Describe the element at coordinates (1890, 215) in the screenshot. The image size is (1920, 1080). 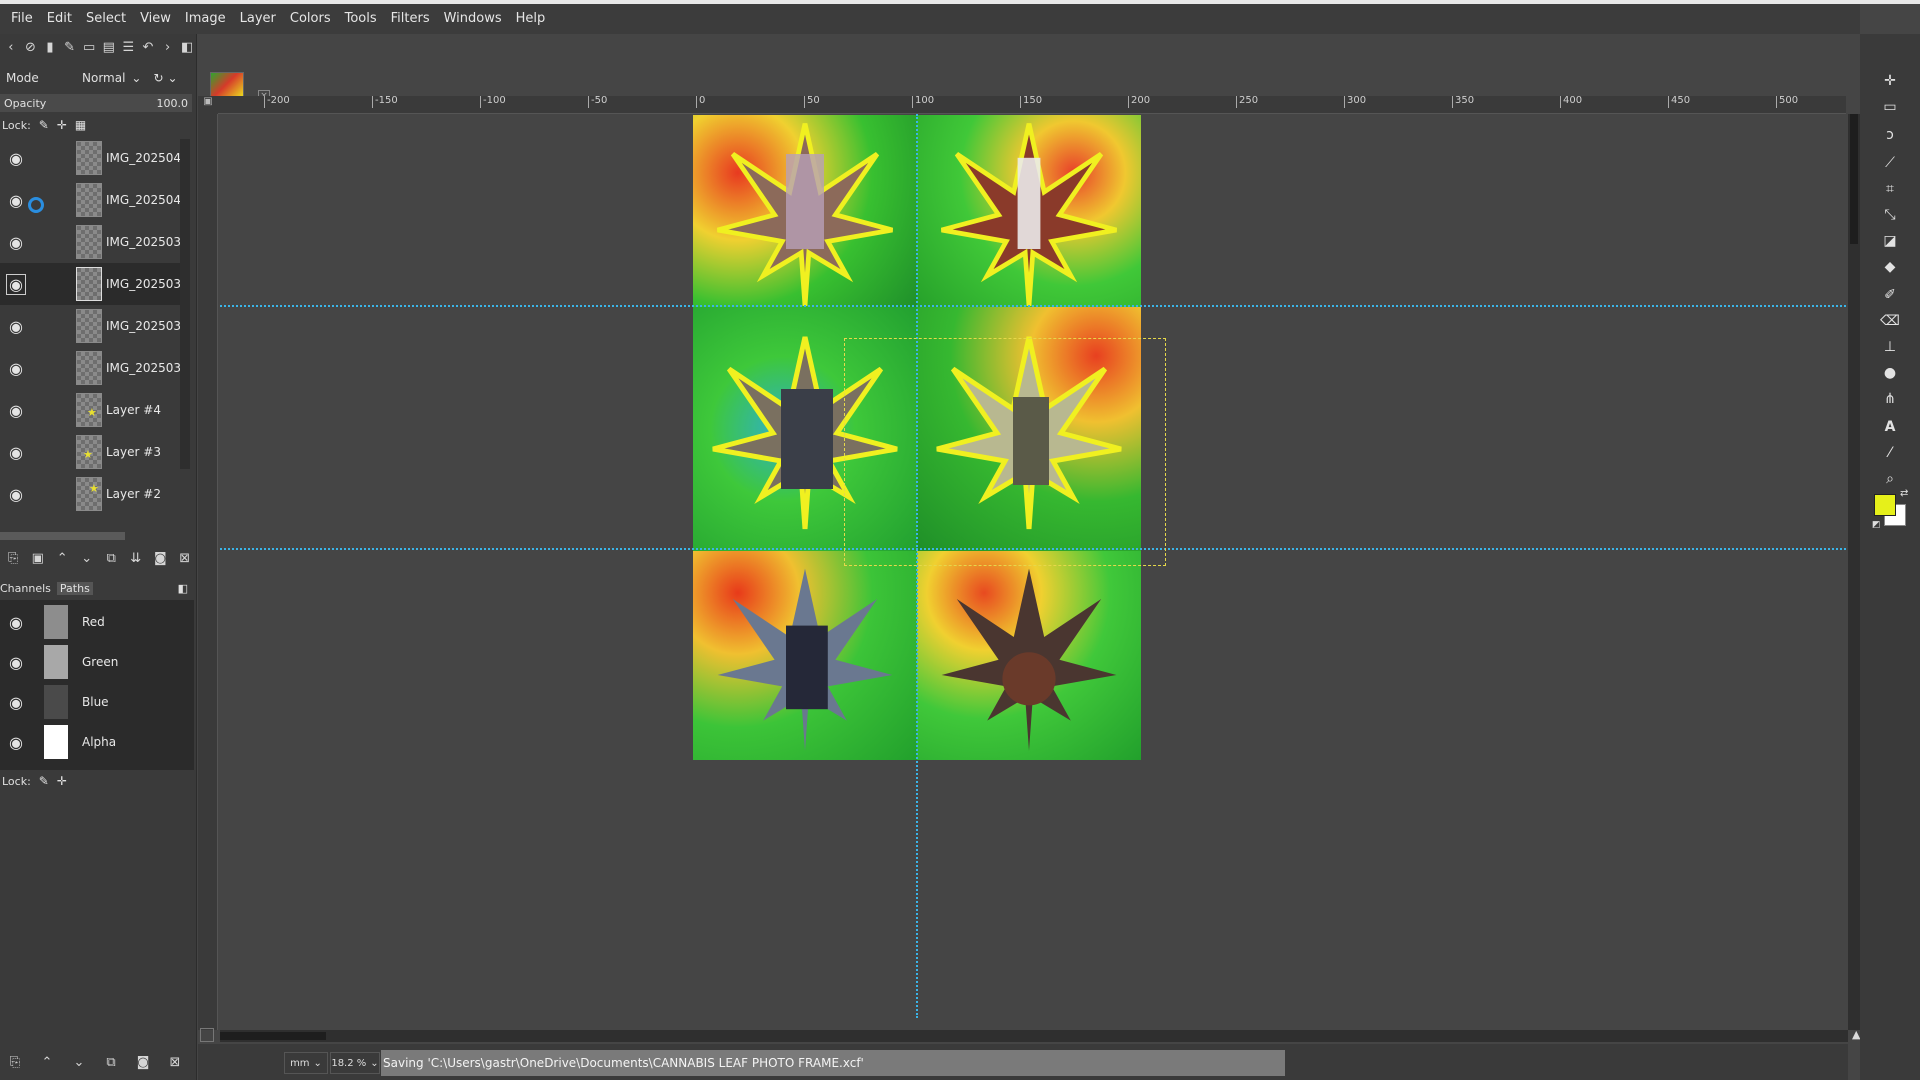
I see `unified-transform-tool-icon: ⤡` at that location.